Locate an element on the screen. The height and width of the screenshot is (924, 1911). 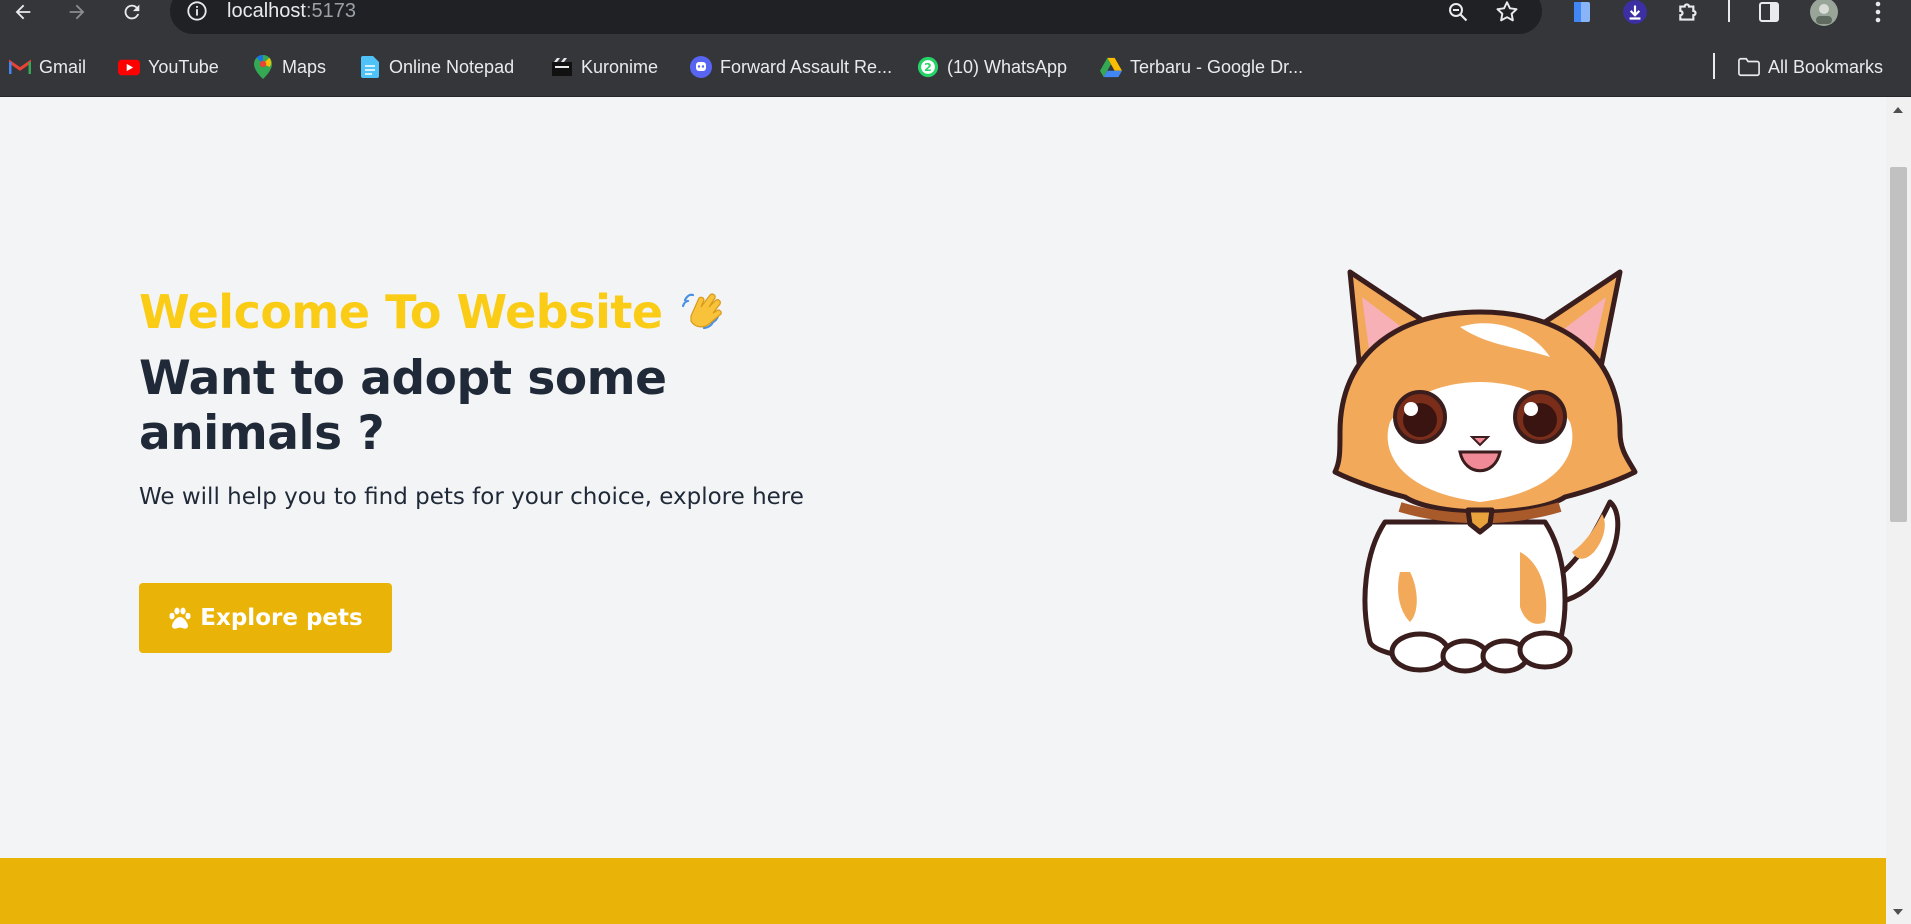
reload-icon is located at coordinates (132, 12).